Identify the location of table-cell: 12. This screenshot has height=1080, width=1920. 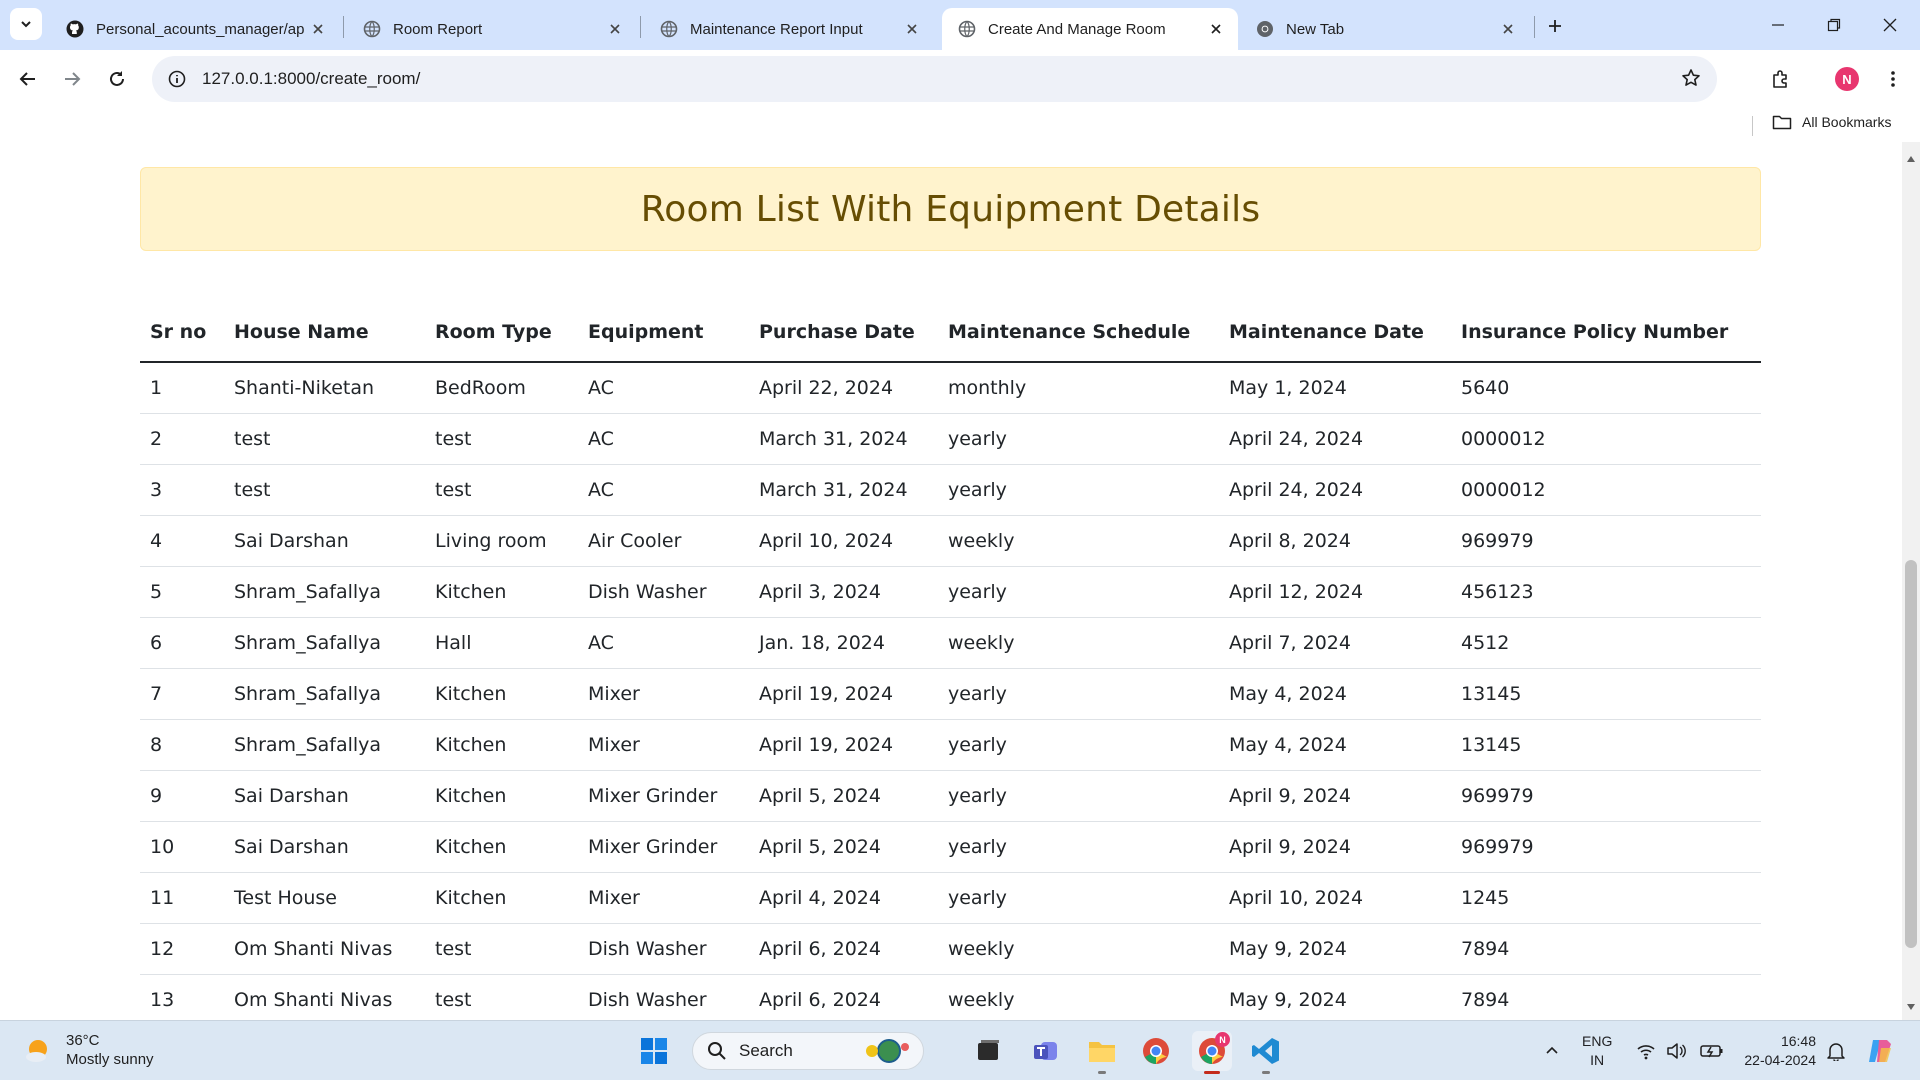
(182, 949).